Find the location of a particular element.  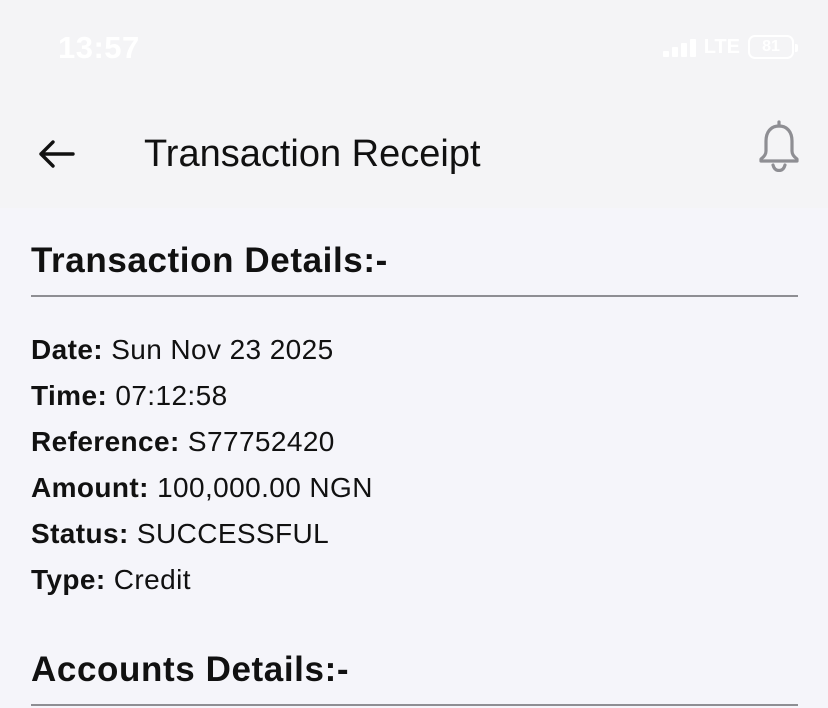

reference-label: Reference: is located at coordinates (105, 441).